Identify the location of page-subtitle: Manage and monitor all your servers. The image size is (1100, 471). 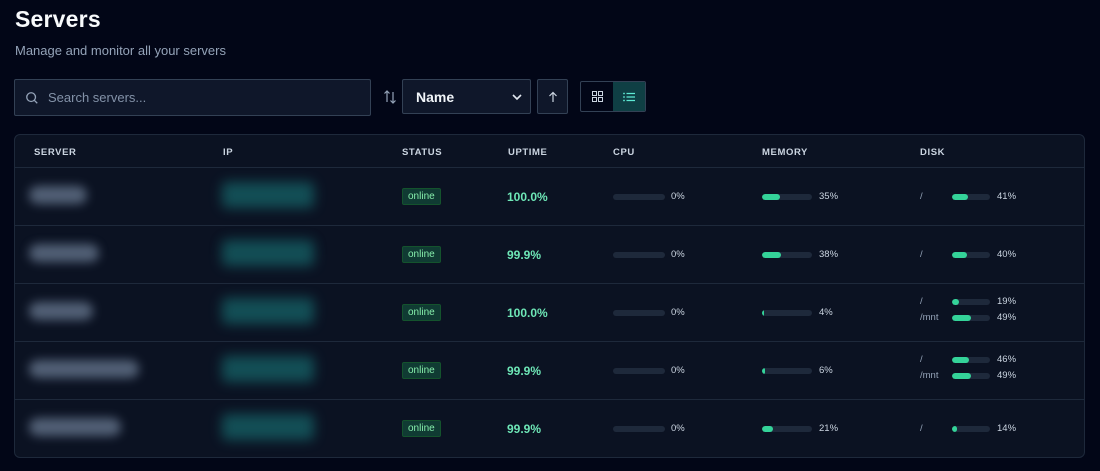
(120, 50).